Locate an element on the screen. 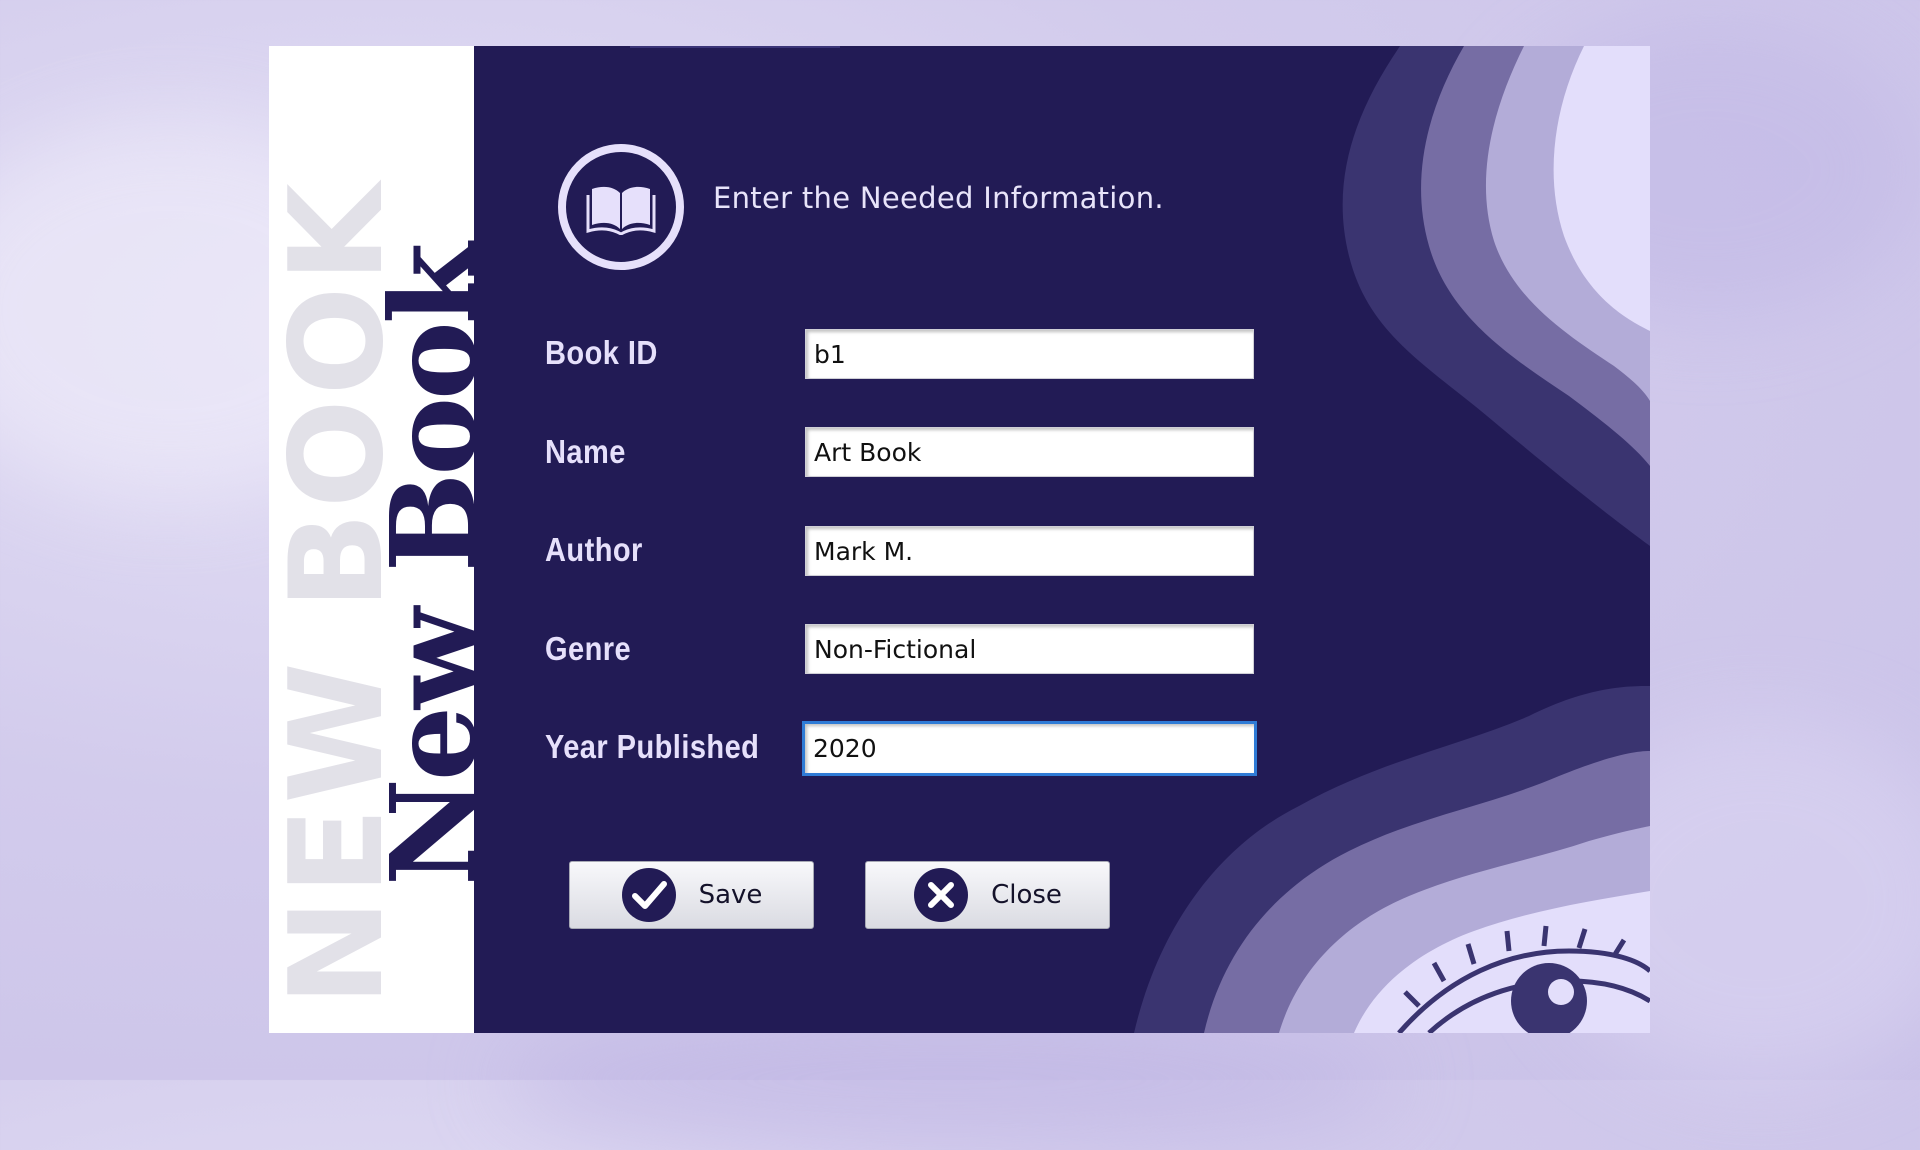 Image resolution: width=1920 pixels, height=1150 pixels. side-banner: NEW BOOK New Book is located at coordinates (371, 539).